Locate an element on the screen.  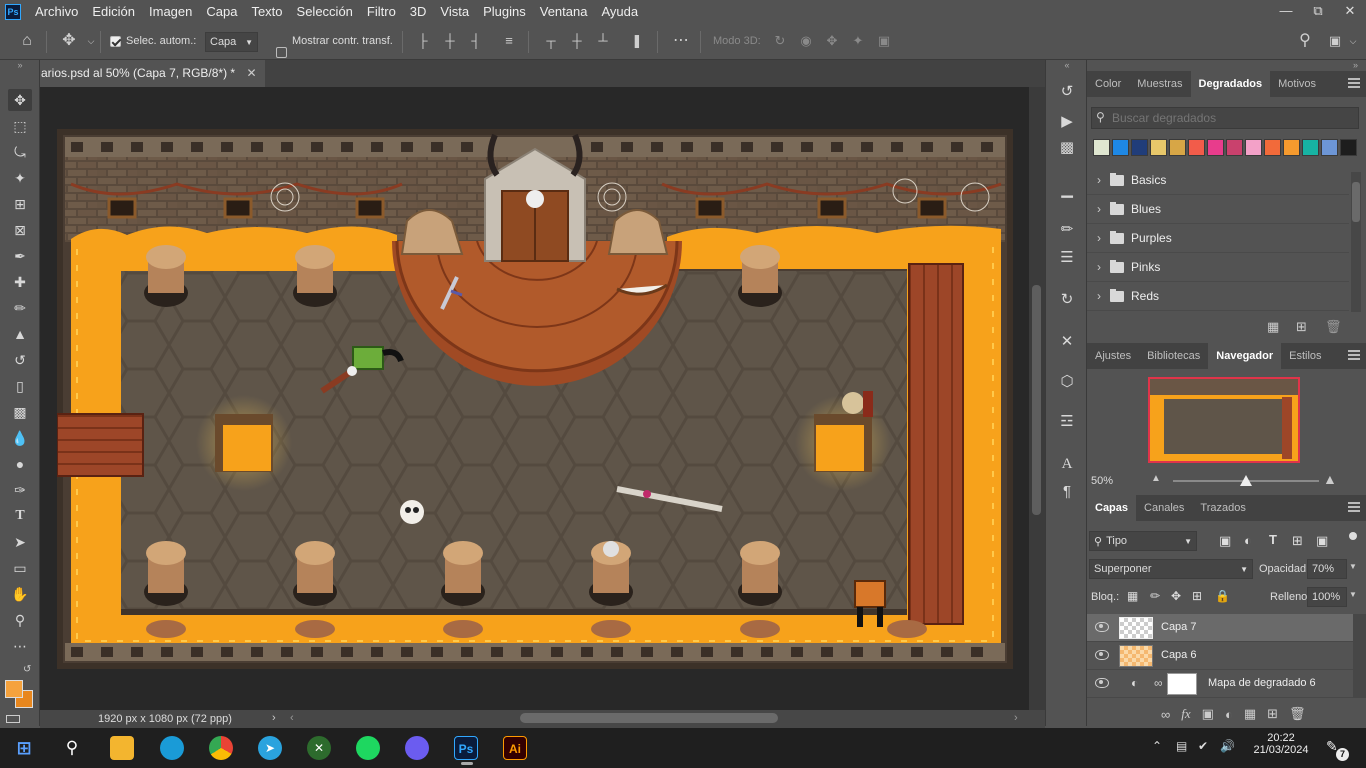
panel-menu-icon is located at coordinates (1354, 507).